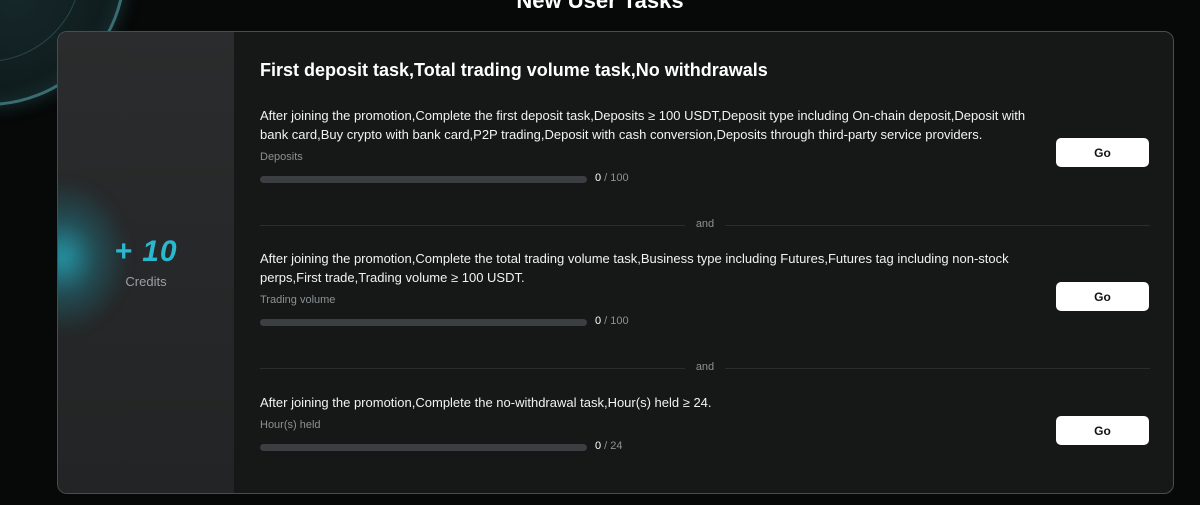  Describe the element at coordinates (281, 157) in the screenshot. I see `metric-label: Deposits` at that location.